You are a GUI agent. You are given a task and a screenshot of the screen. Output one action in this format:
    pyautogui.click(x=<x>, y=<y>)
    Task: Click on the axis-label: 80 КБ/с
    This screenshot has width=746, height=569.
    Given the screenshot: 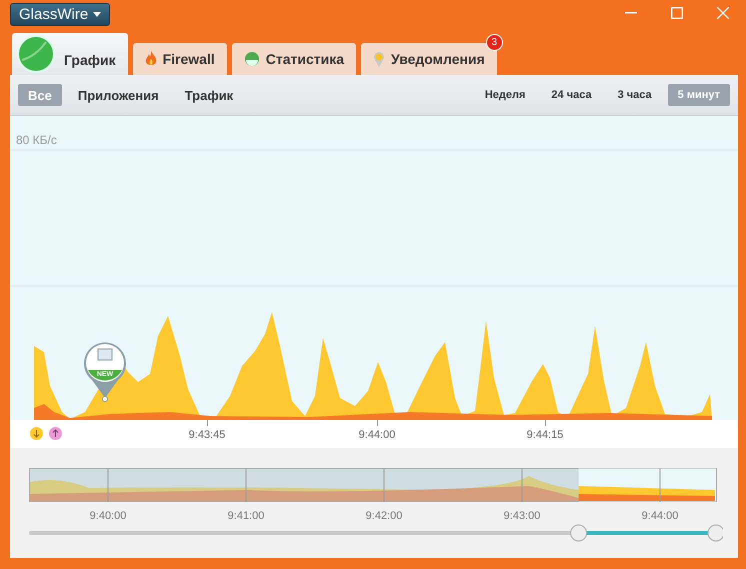 What is the action you would take?
    pyautogui.click(x=36, y=140)
    